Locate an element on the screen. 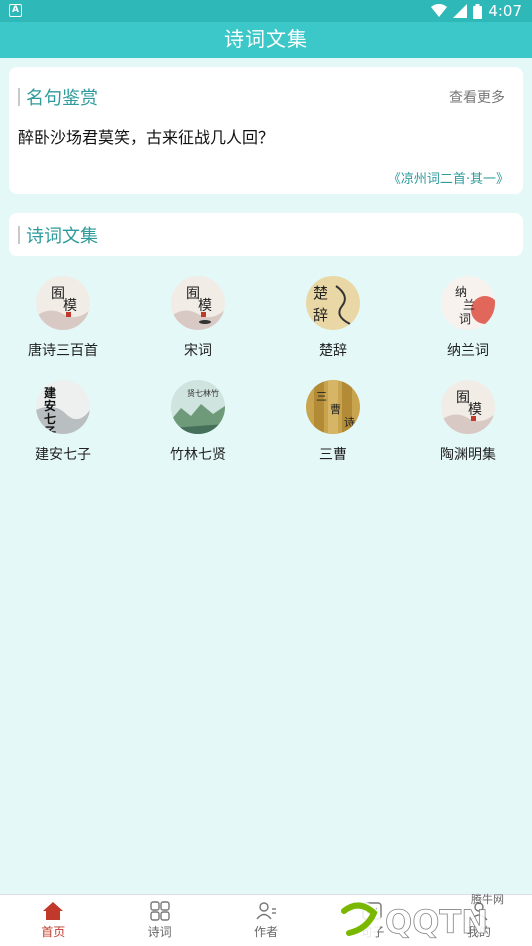  tab-poems: 诗词 is located at coordinates (159, 920).